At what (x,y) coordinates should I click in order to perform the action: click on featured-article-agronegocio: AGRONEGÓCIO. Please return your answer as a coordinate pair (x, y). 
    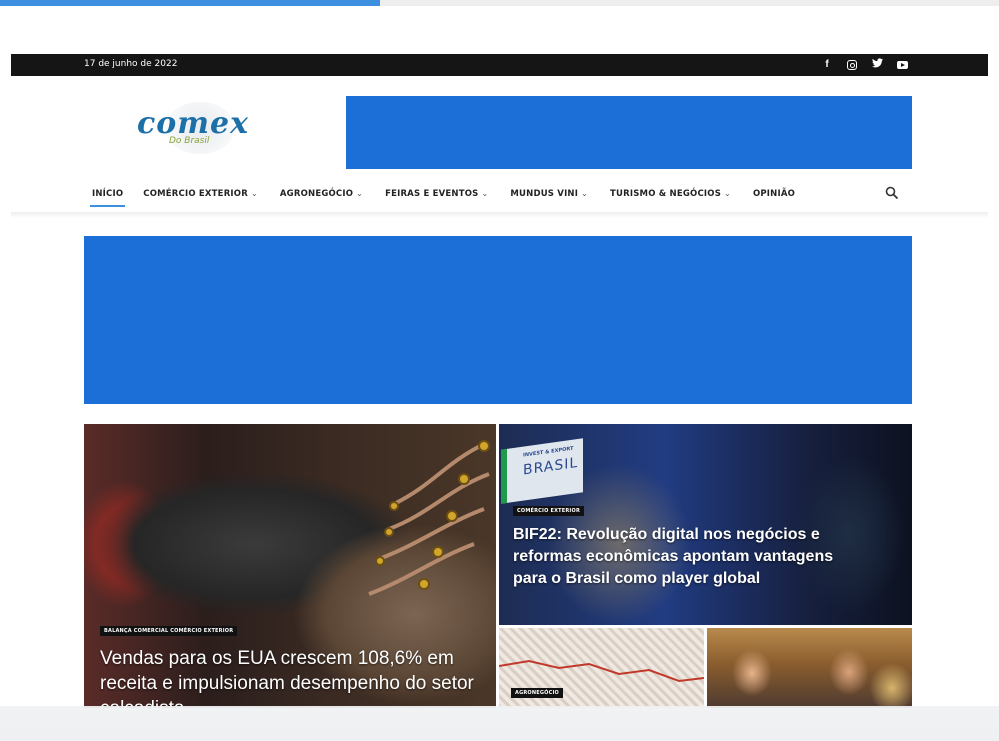
    Looking at the image, I should click on (601, 668).